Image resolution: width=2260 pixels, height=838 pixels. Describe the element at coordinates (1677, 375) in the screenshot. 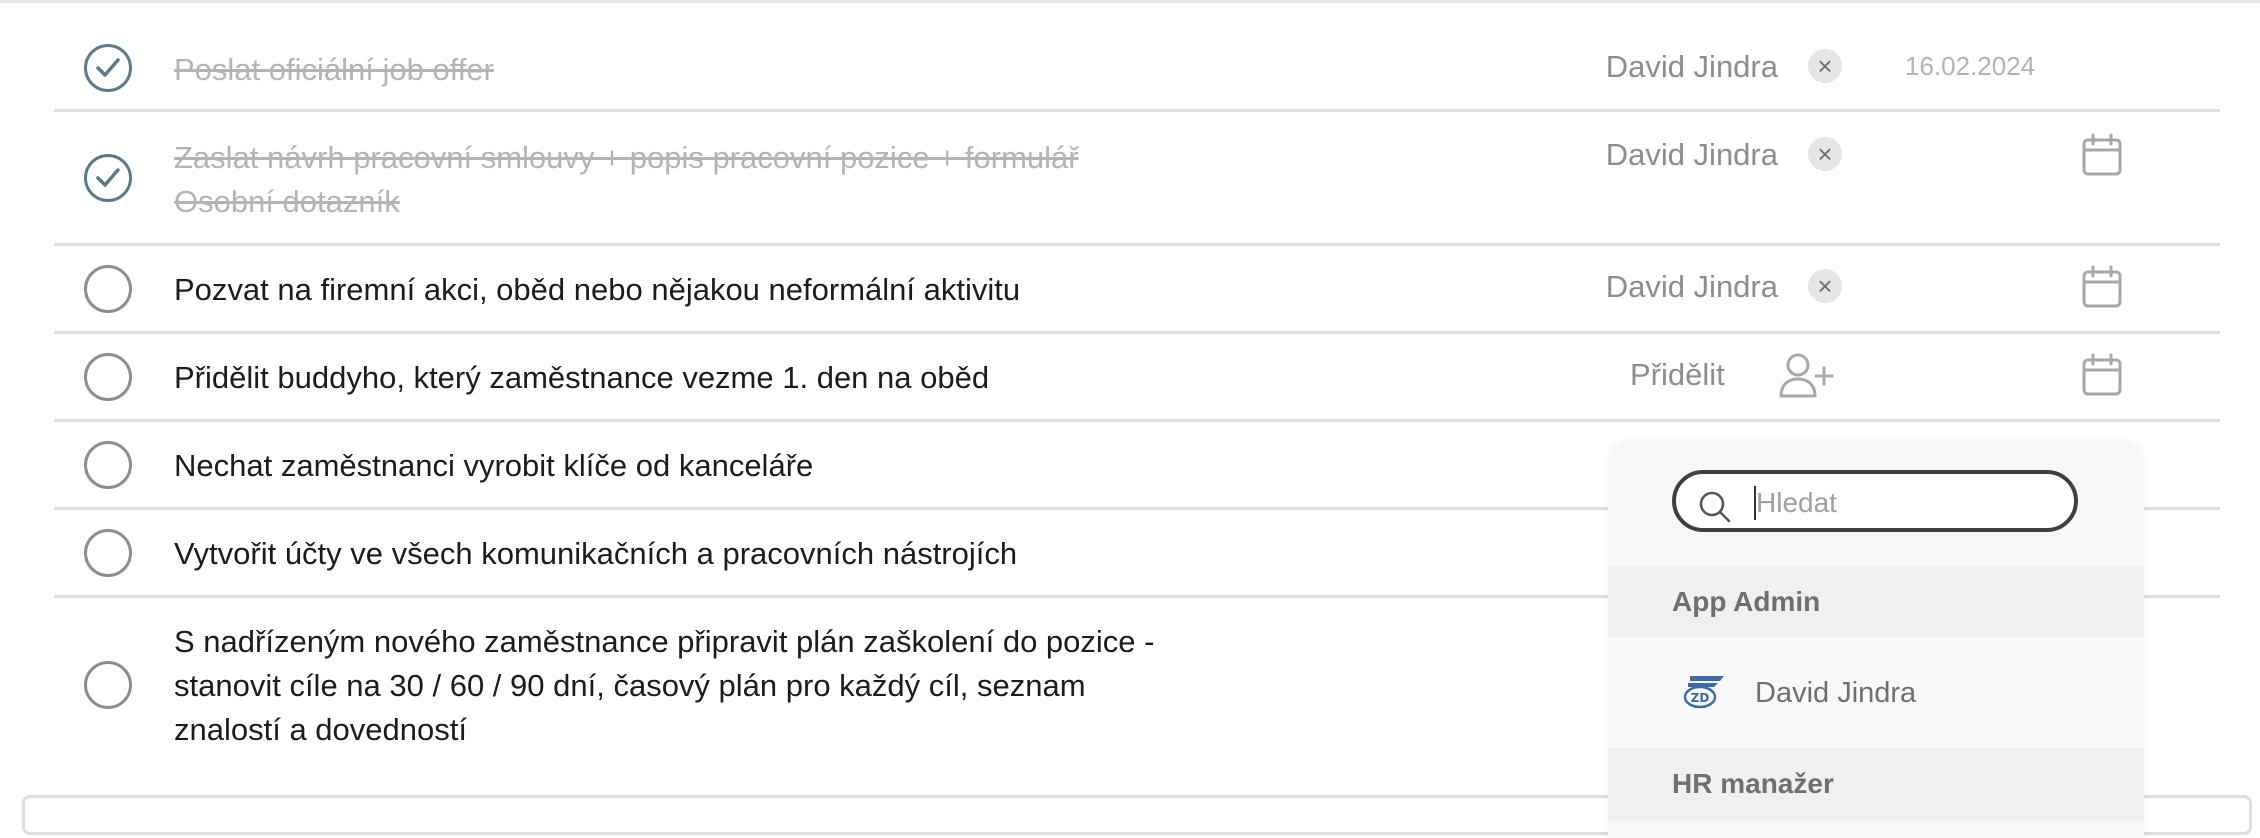

I see `assign-button: Přidělit` at that location.